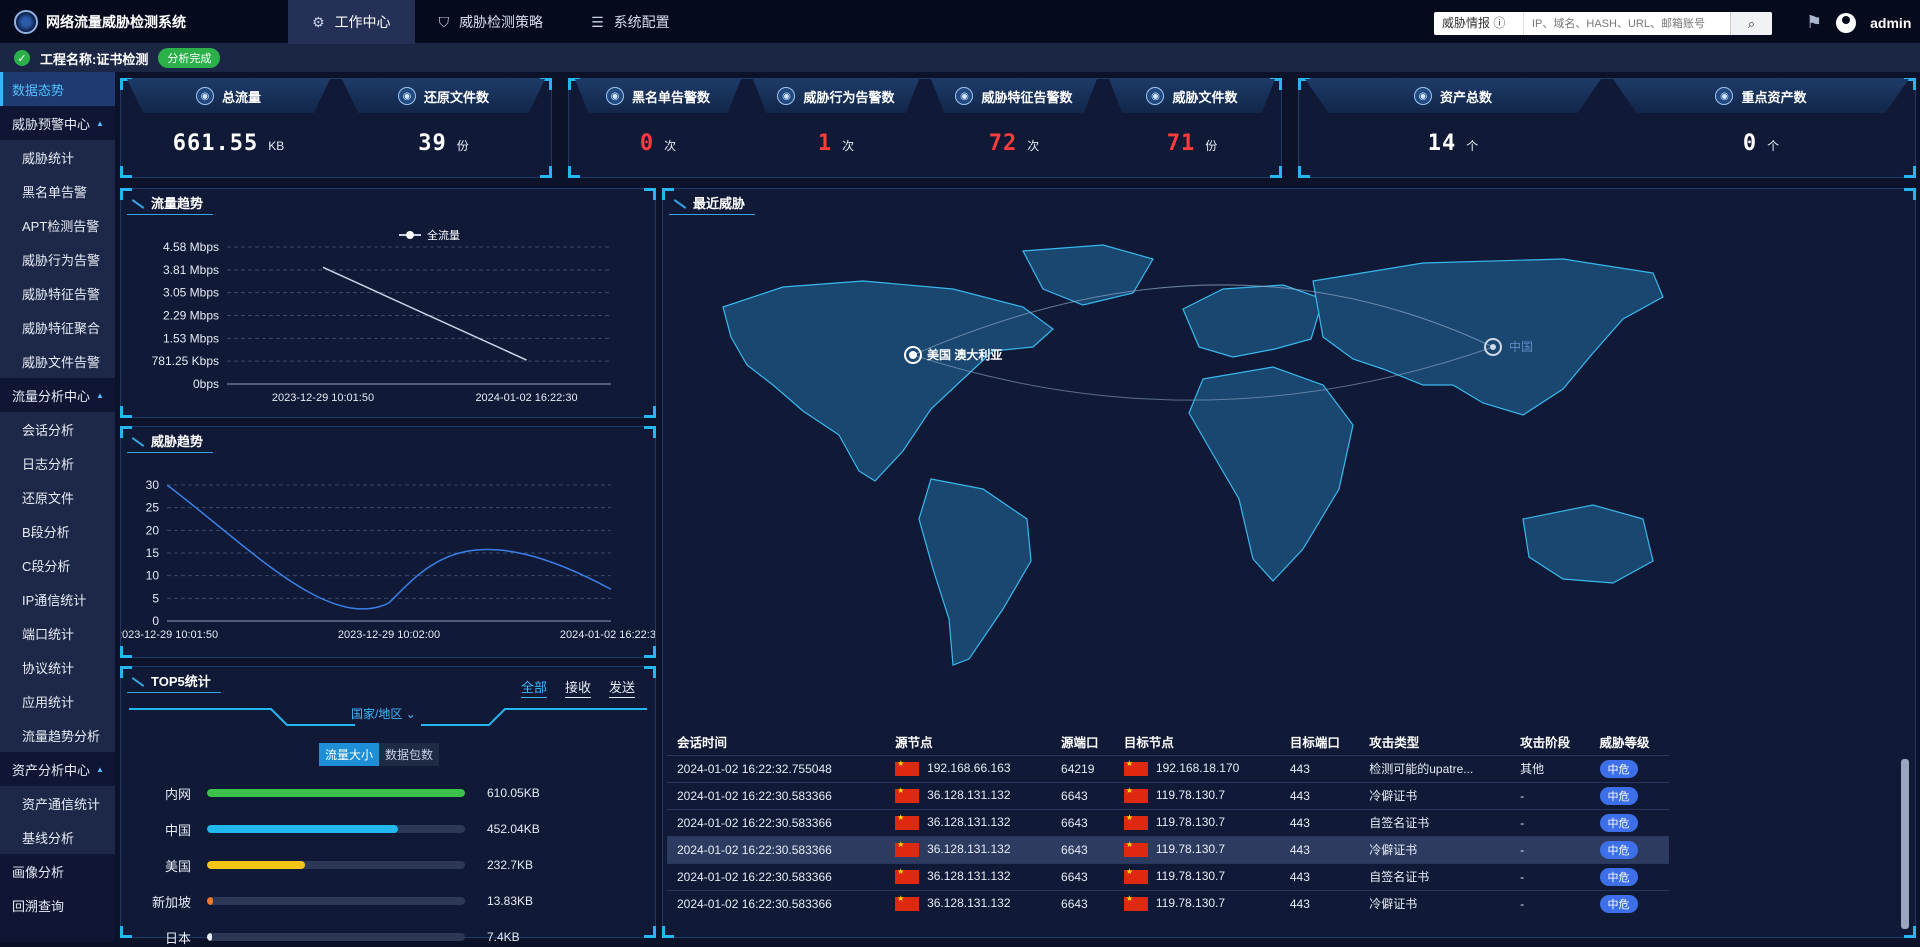 The height and width of the screenshot is (947, 1920). Describe the element at coordinates (1549, 742) in the screenshot. I see `column-header: 攻击阶段` at that location.